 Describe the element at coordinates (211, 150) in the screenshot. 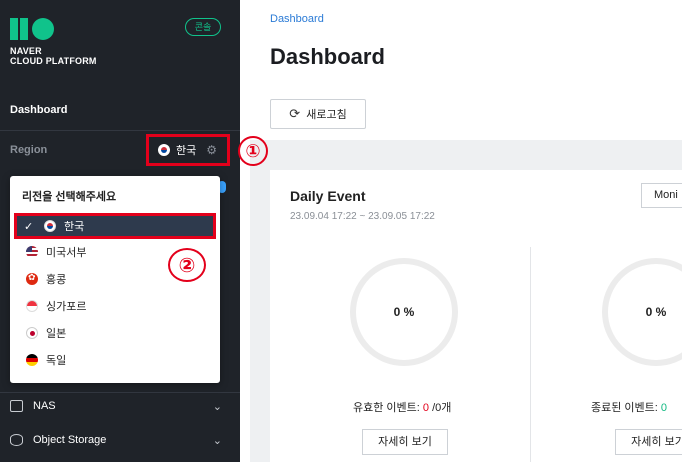

I see `gear-icon: ⚙` at that location.